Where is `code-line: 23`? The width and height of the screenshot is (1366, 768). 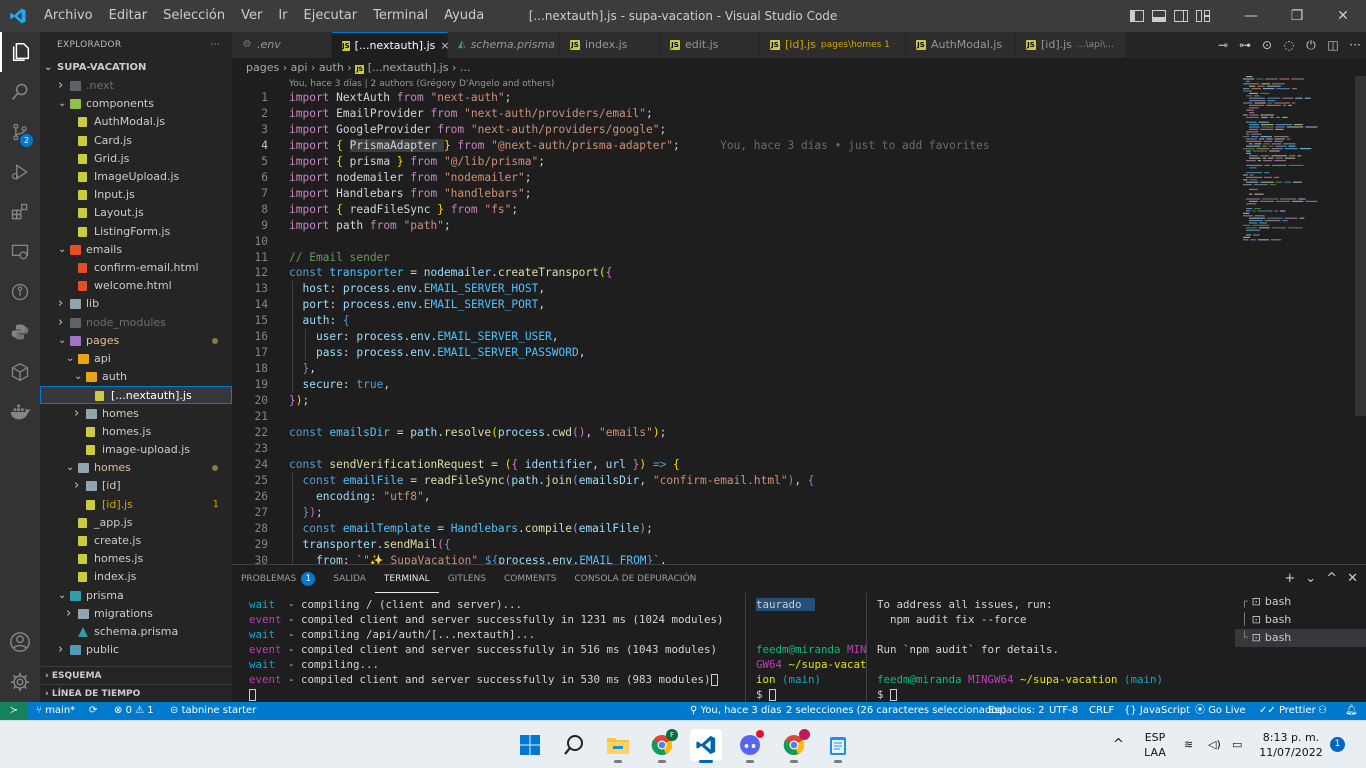 code-line: 23 is located at coordinates (732, 449).